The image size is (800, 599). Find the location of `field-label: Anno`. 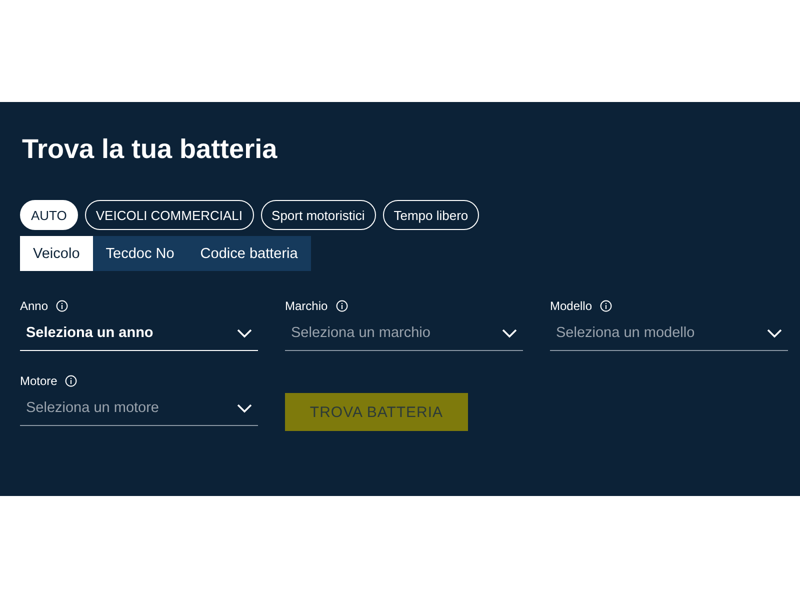

field-label: Anno is located at coordinates (34, 306).